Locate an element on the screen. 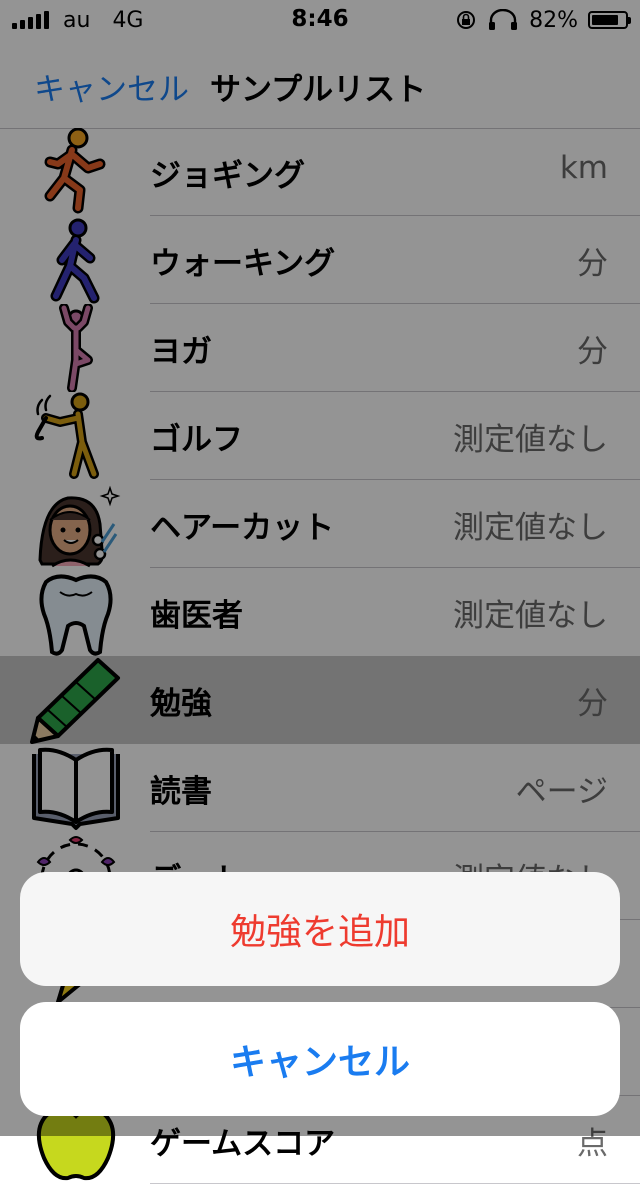 The width and height of the screenshot is (640, 1188). add-study-button: 勉強を追加 is located at coordinates (320, 929).